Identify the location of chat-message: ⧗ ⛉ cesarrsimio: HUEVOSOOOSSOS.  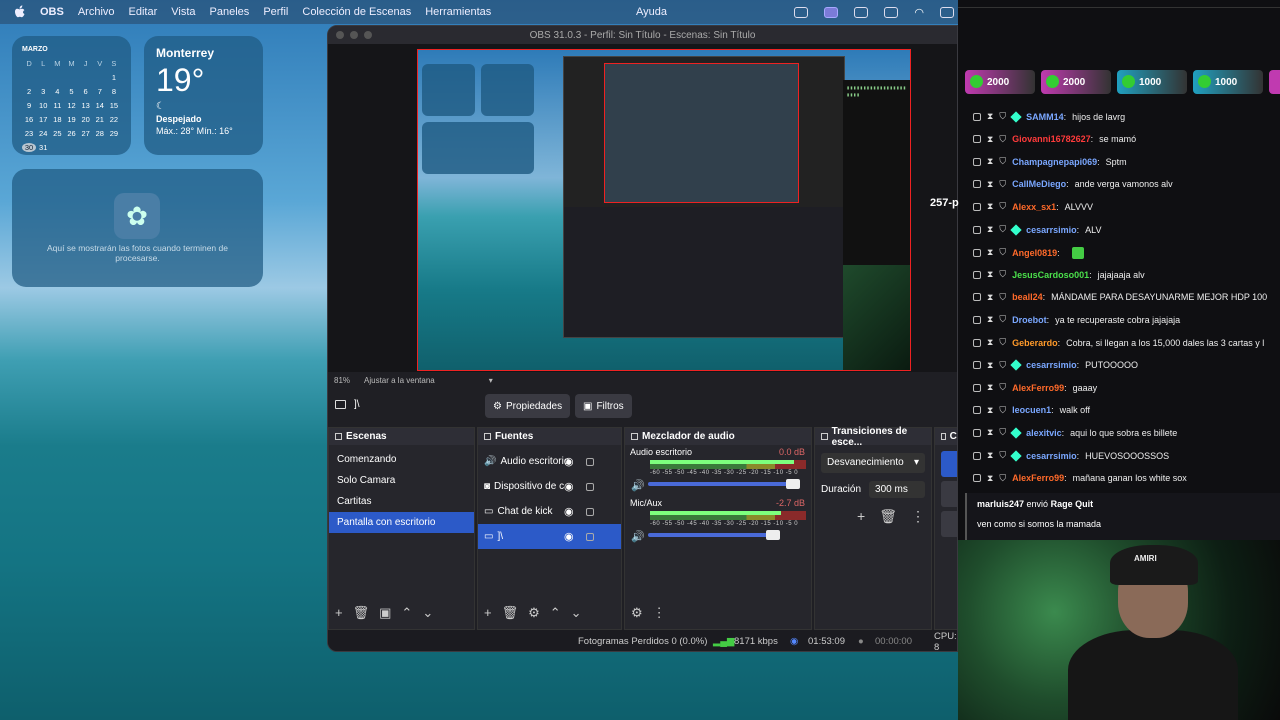
(1071, 455).